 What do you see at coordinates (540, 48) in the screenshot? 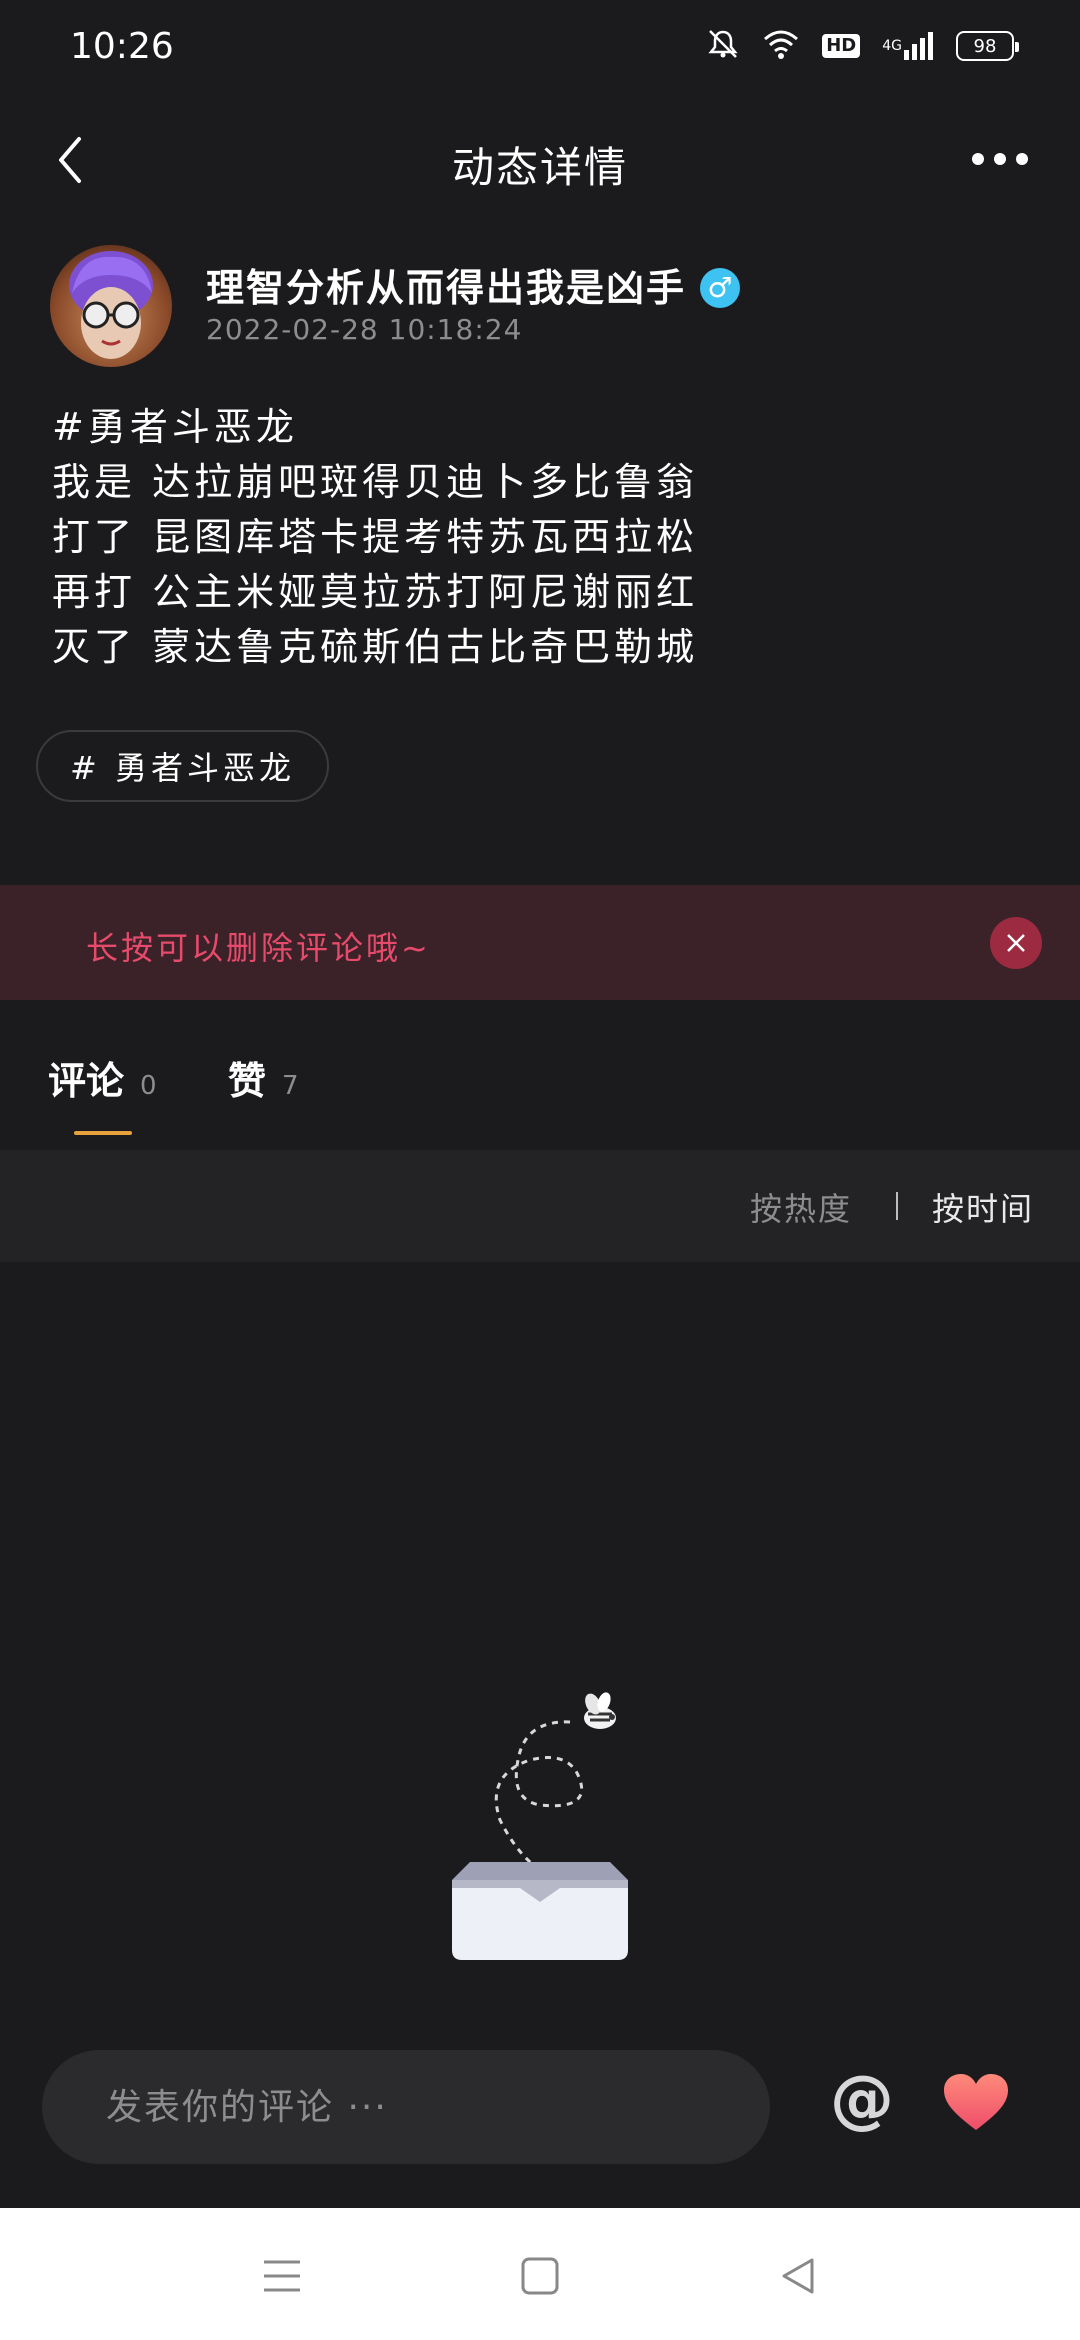
I see `status-bar: 10:26 HD 4G 98` at bounding box center [540, 48].